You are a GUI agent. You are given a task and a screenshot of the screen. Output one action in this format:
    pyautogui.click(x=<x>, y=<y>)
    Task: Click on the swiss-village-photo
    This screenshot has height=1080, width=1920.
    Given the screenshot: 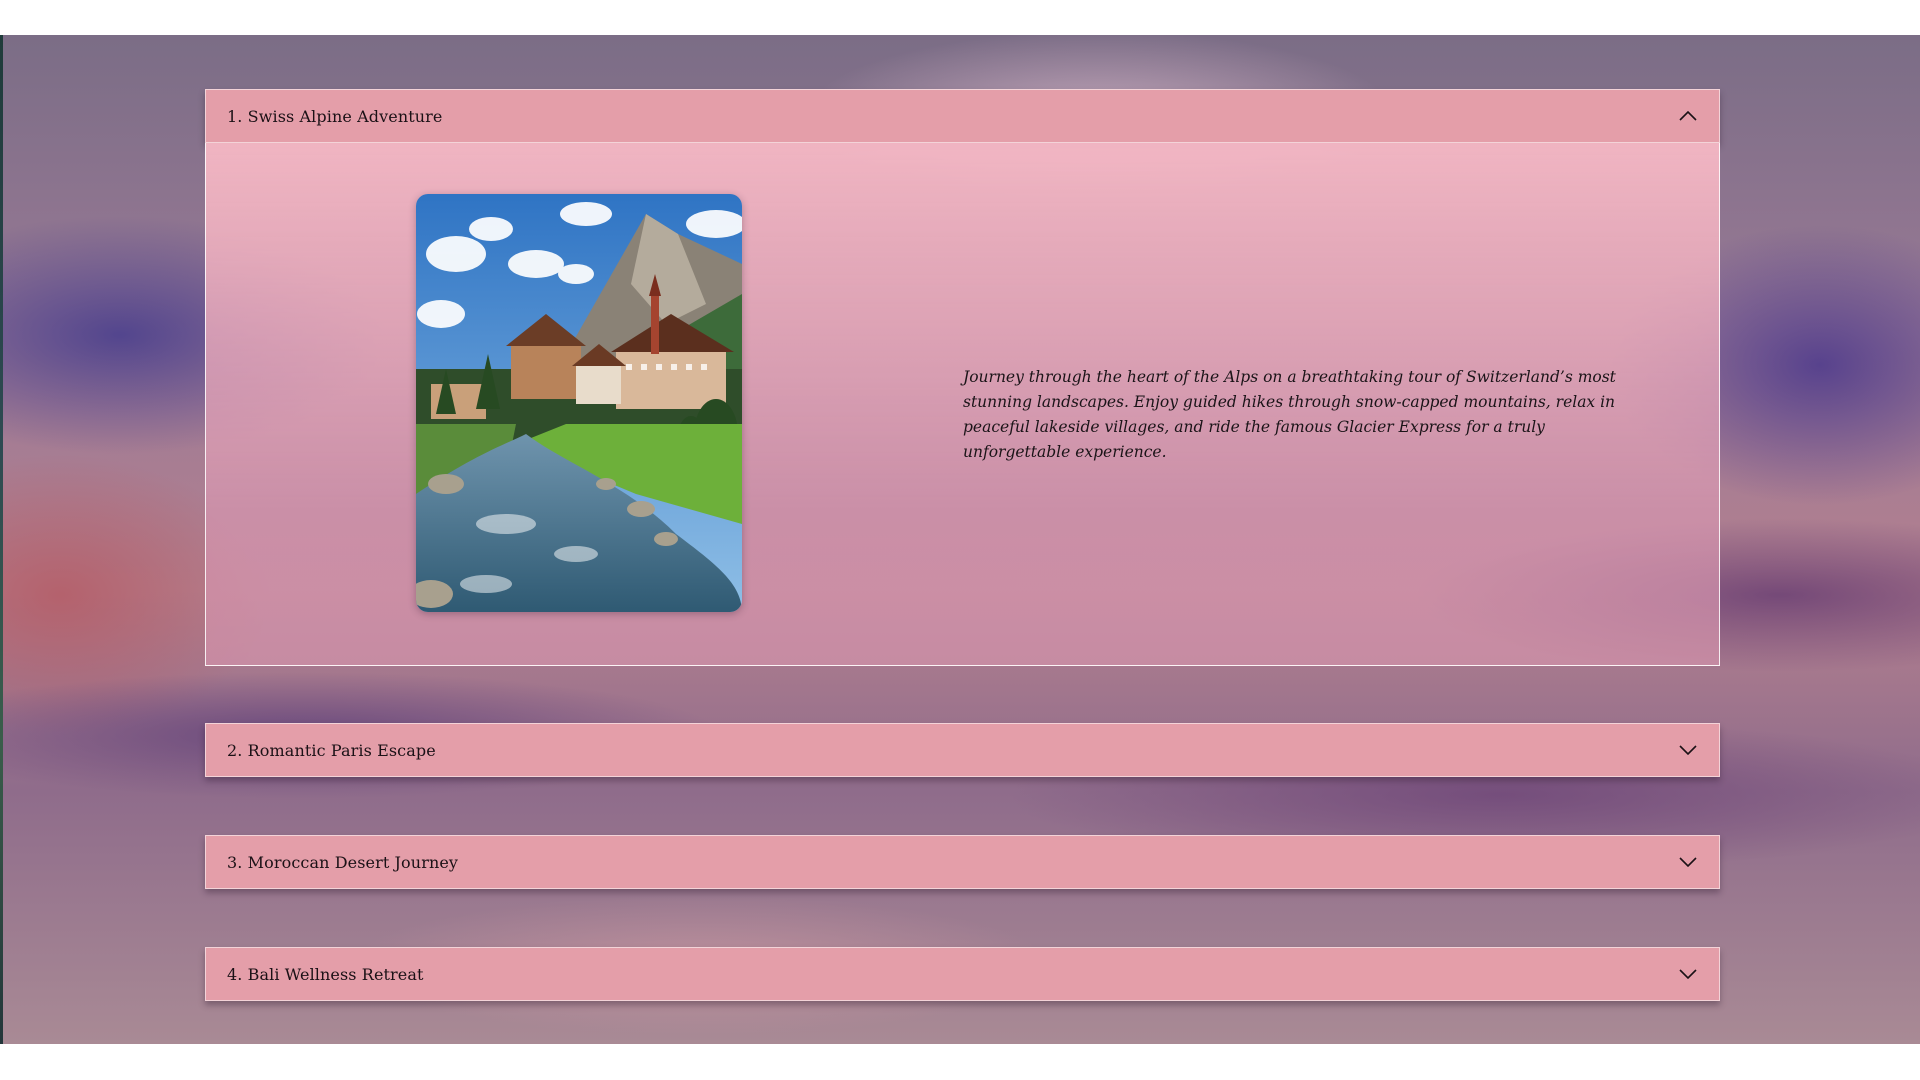 What is the action you would take?
    pyautogui.click(x=579, y=403)
    